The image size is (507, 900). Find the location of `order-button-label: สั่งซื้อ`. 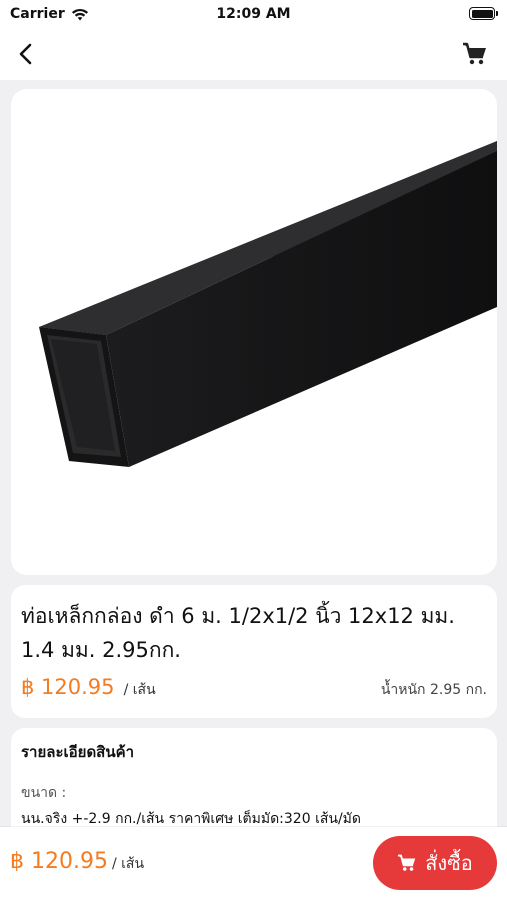

order-button-label: สั่งซื้อ is located at coordinates (449, 863).